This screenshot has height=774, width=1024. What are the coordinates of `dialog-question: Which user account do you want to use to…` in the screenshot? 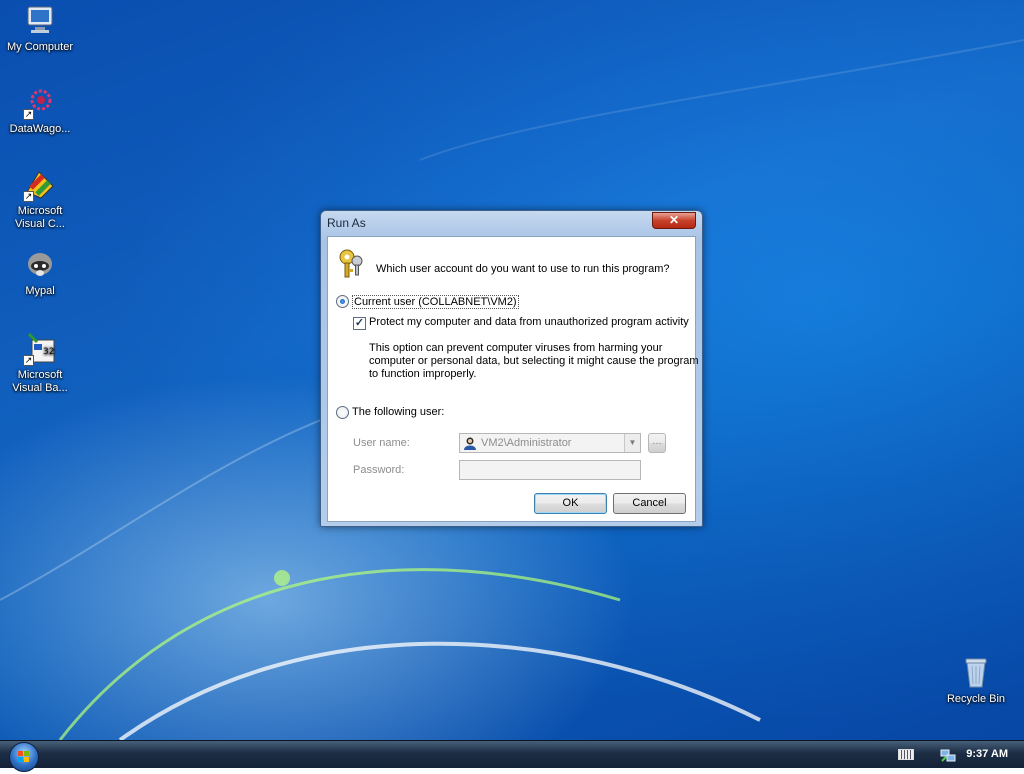 It's located at (523, 269).